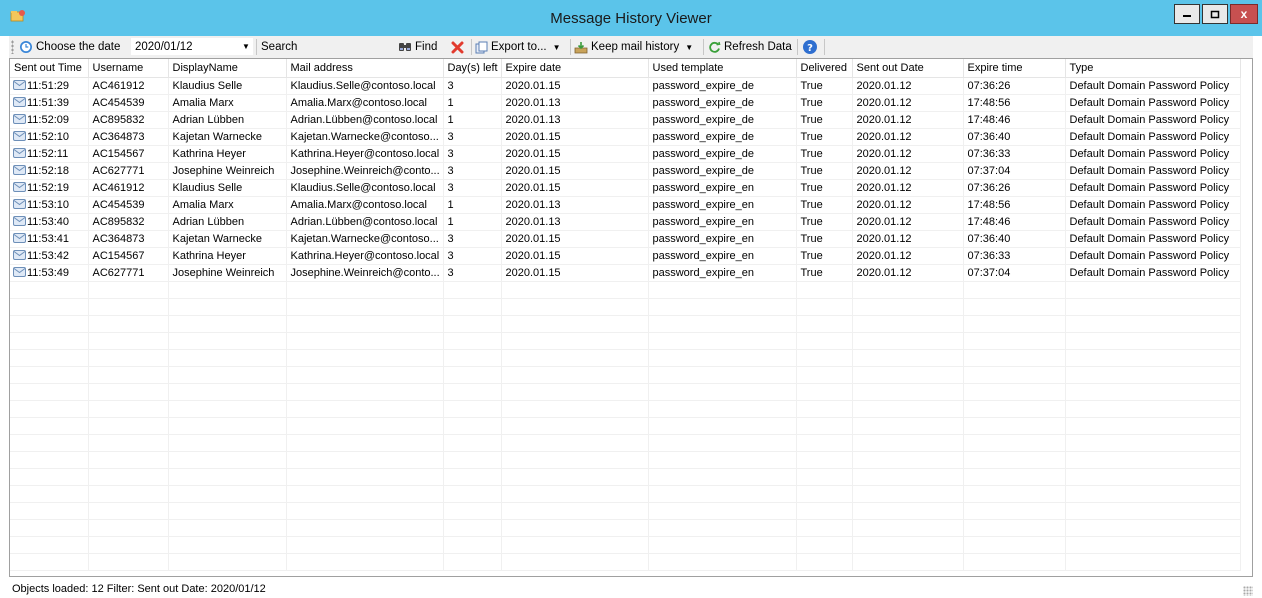 This screenshot has height=598, width=1262. I want to click on cell-mail-address: Amalia.Marx@contoso.local, so click(365, 205).